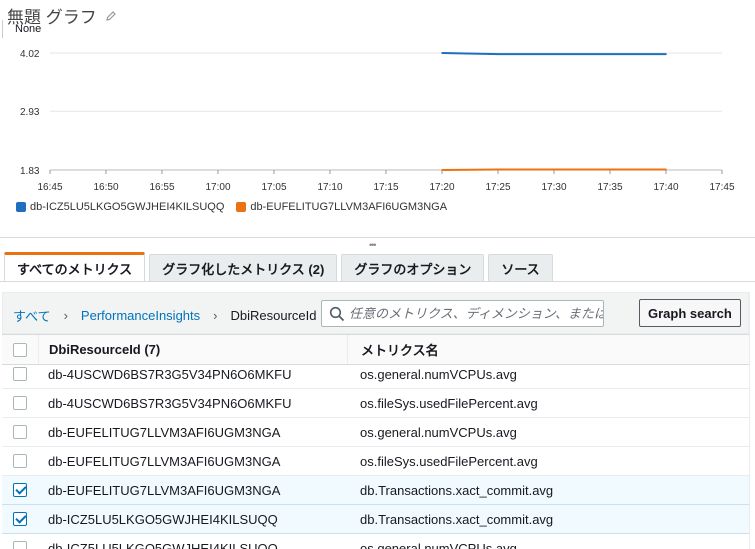 The image size is (755, 549). I want to click on pencil-icon, so click(111, 16).